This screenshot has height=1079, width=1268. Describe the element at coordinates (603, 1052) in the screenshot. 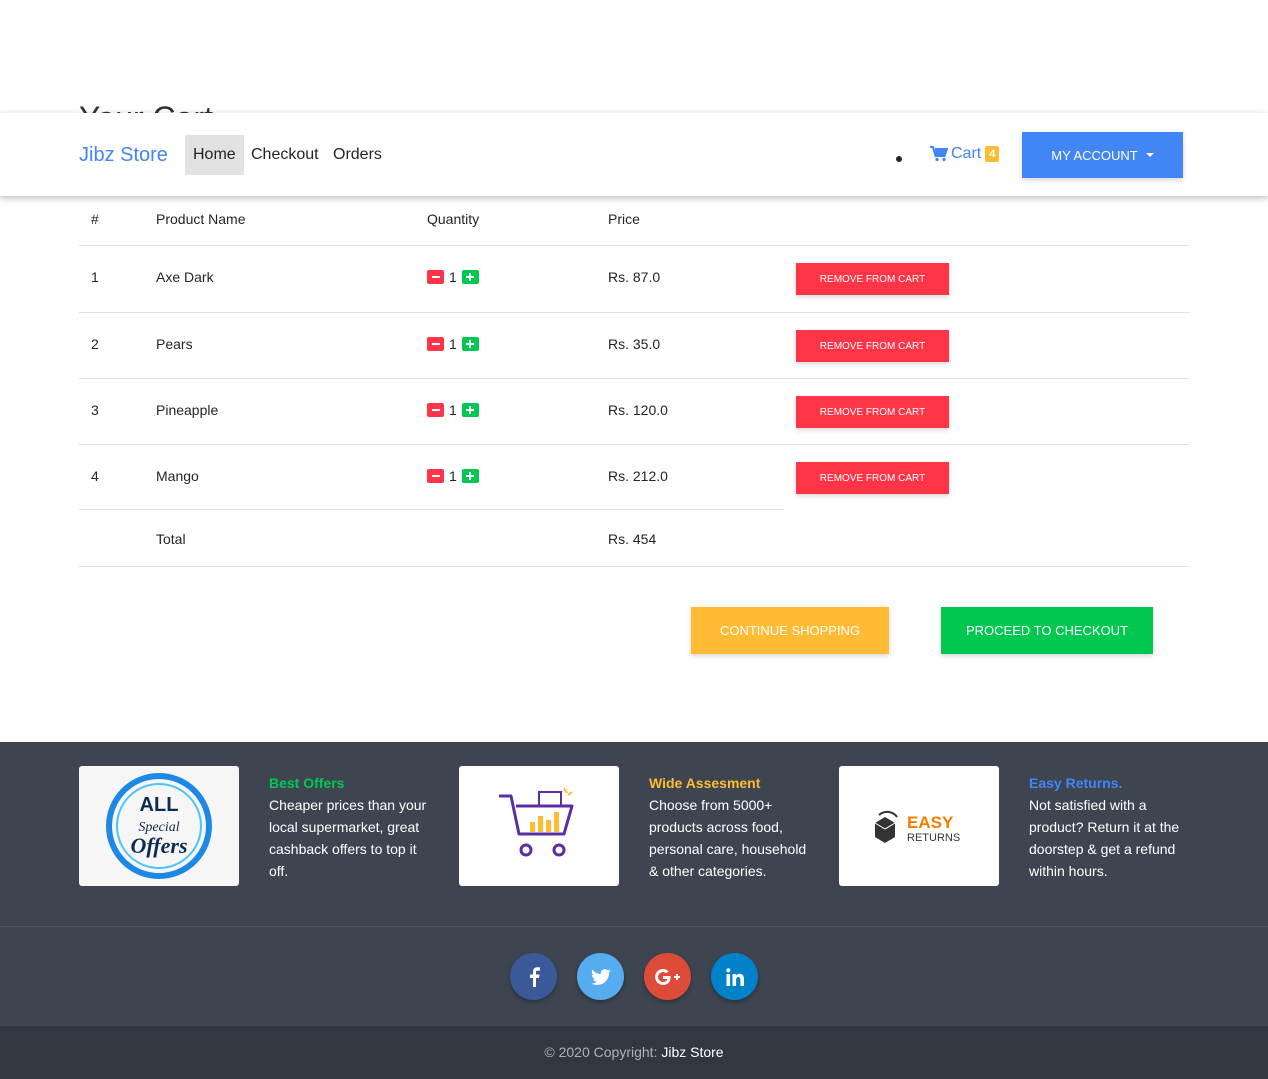

I see `copyright-text: © 2020 Copyright:` at that location.